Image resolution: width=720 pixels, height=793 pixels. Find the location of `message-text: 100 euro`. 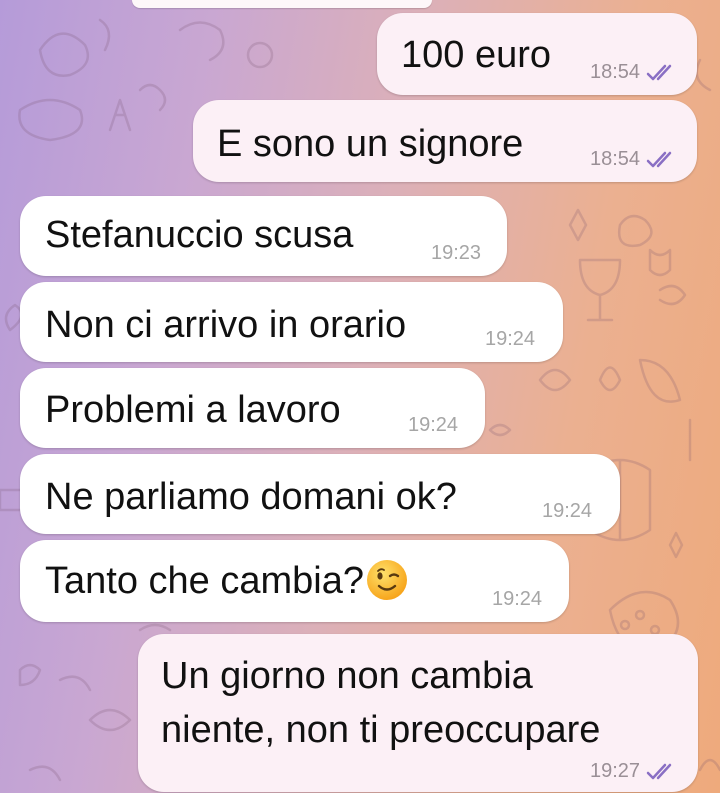

message-text: 100 euro is located at coordinates (476, 55).